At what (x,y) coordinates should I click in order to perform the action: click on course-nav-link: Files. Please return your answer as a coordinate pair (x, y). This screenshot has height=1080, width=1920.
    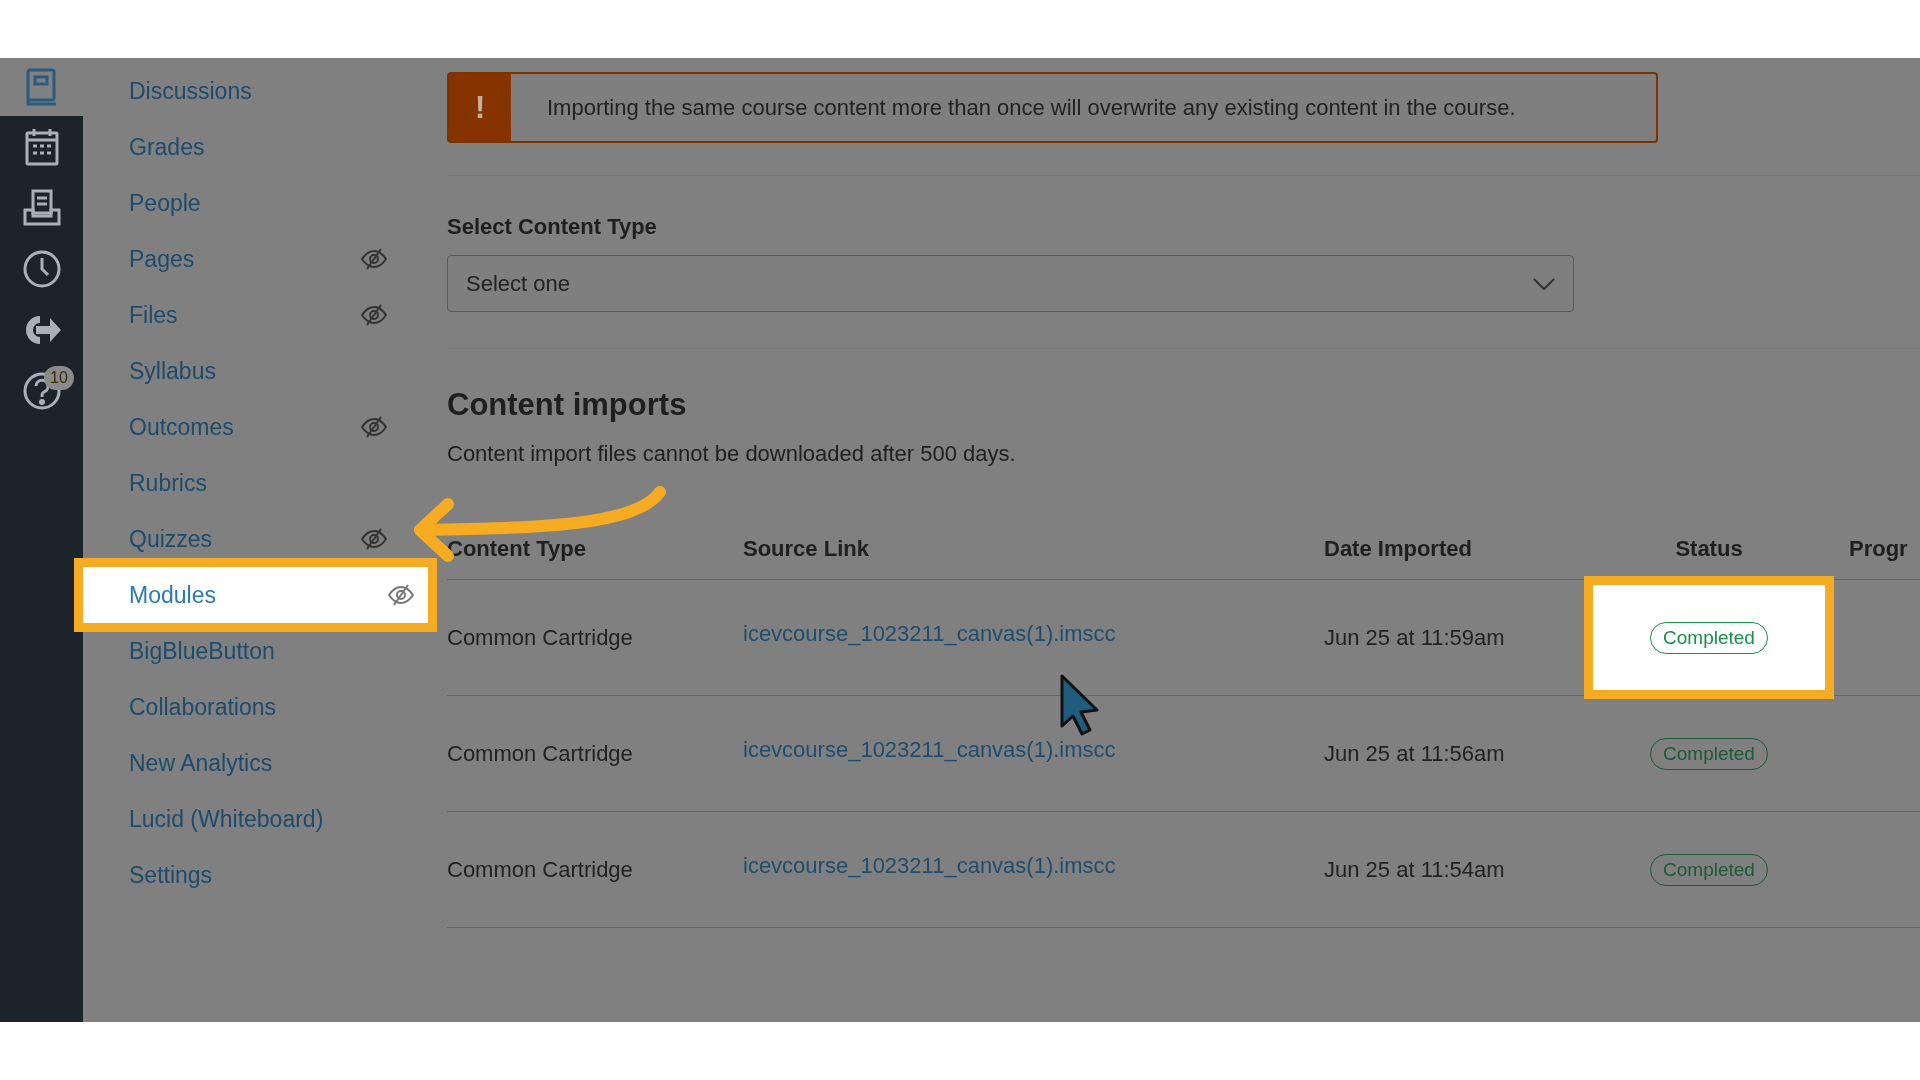
    Looking at the image, I should click on (153, 315).